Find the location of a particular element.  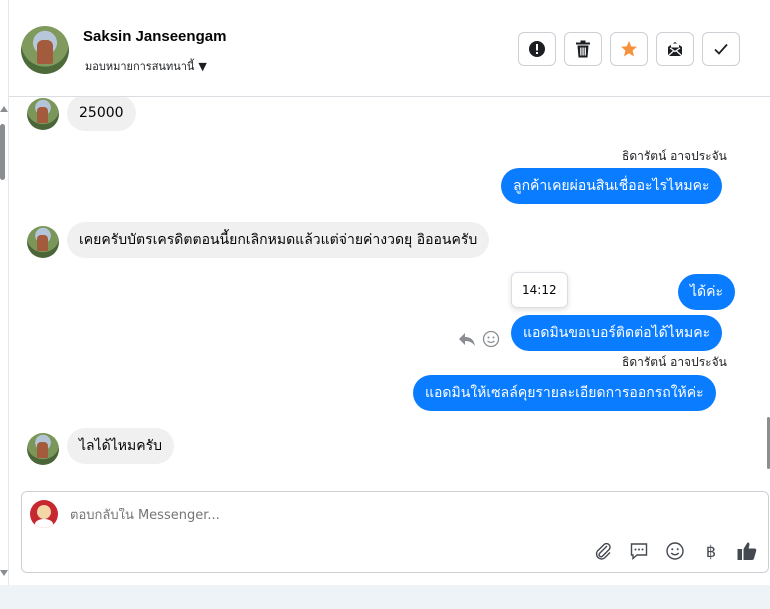

emoji-icon is located at coordinates (675, 551).